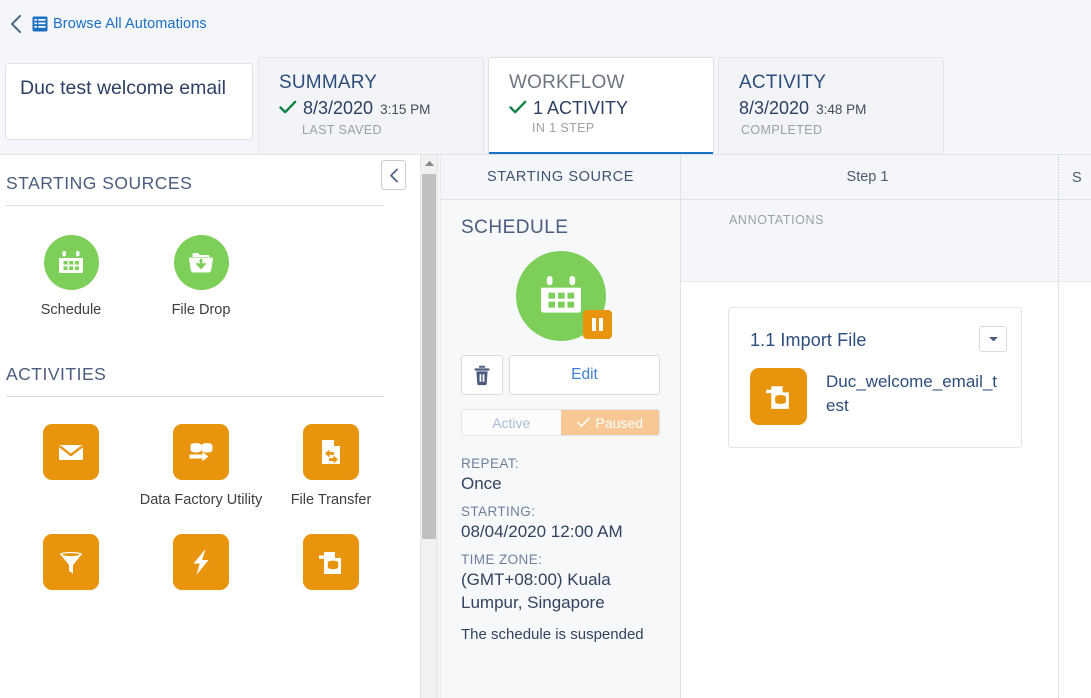  I want to click on palette-tile-schedule: Schedule, so click(71, 277).